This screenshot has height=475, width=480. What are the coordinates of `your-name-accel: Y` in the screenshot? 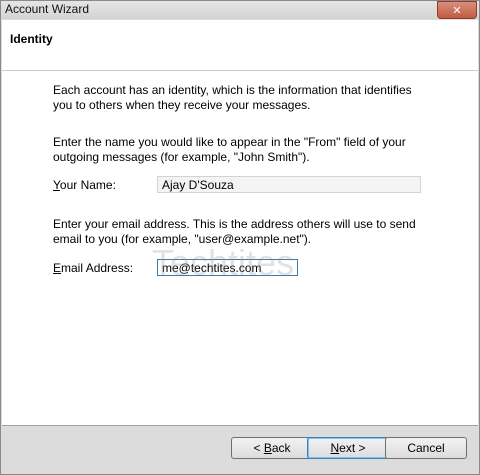 It's located at (56, 185).